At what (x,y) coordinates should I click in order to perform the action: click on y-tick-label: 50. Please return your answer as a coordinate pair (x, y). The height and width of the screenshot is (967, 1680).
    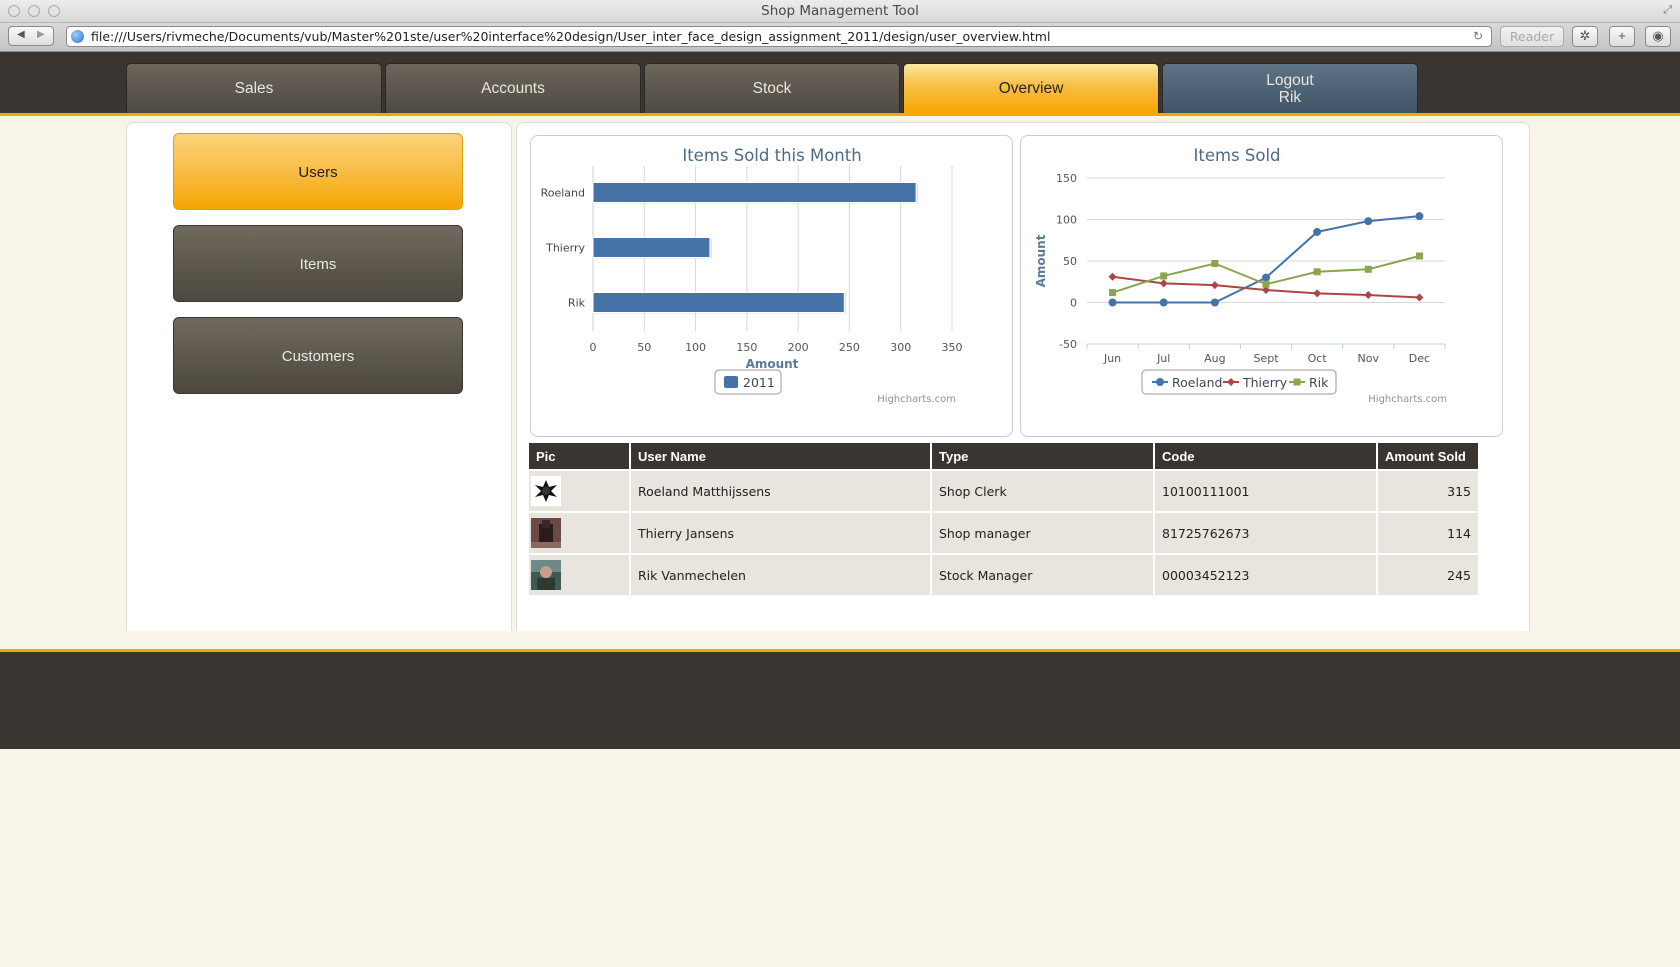
    Looking at the image, I should click on (1070, 261).